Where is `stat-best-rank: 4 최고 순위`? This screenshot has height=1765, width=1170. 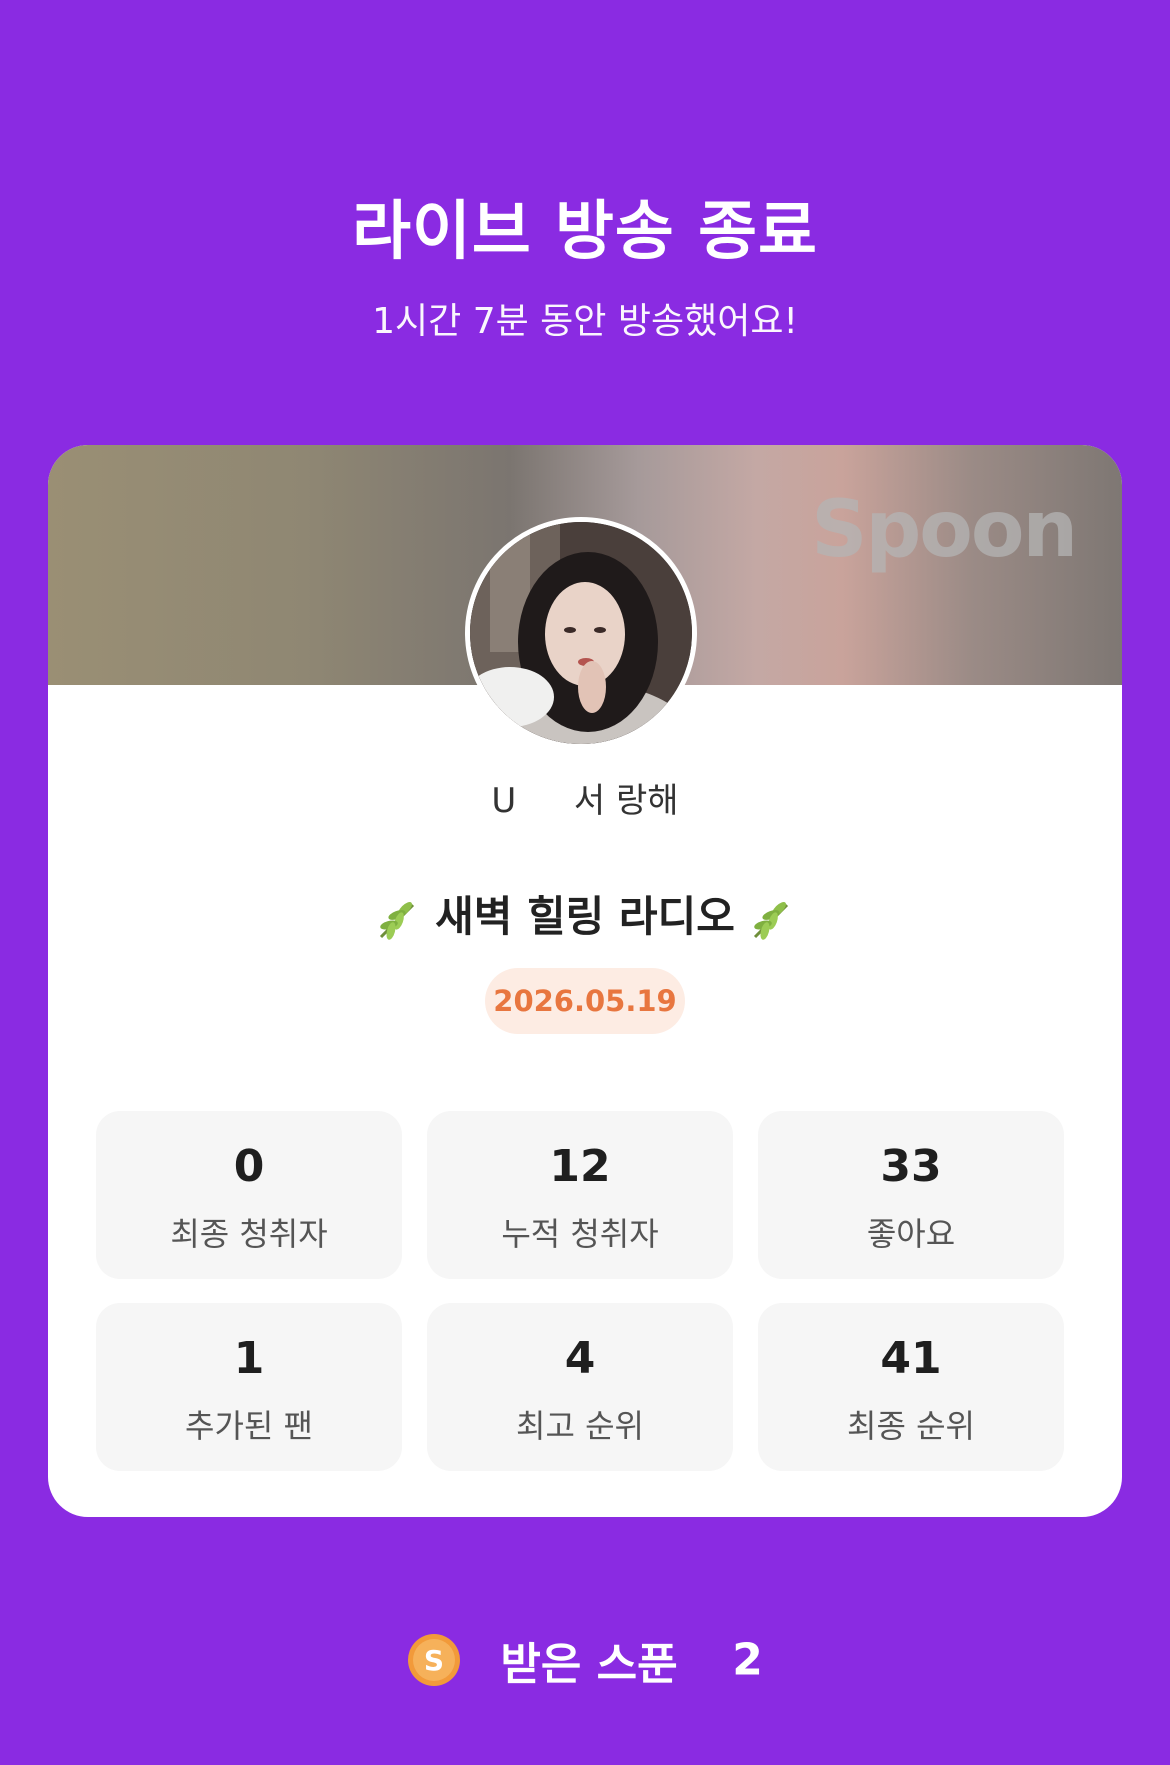 stat-best-rank: 4 최고 순위 is located at coordinates (580, 1387).